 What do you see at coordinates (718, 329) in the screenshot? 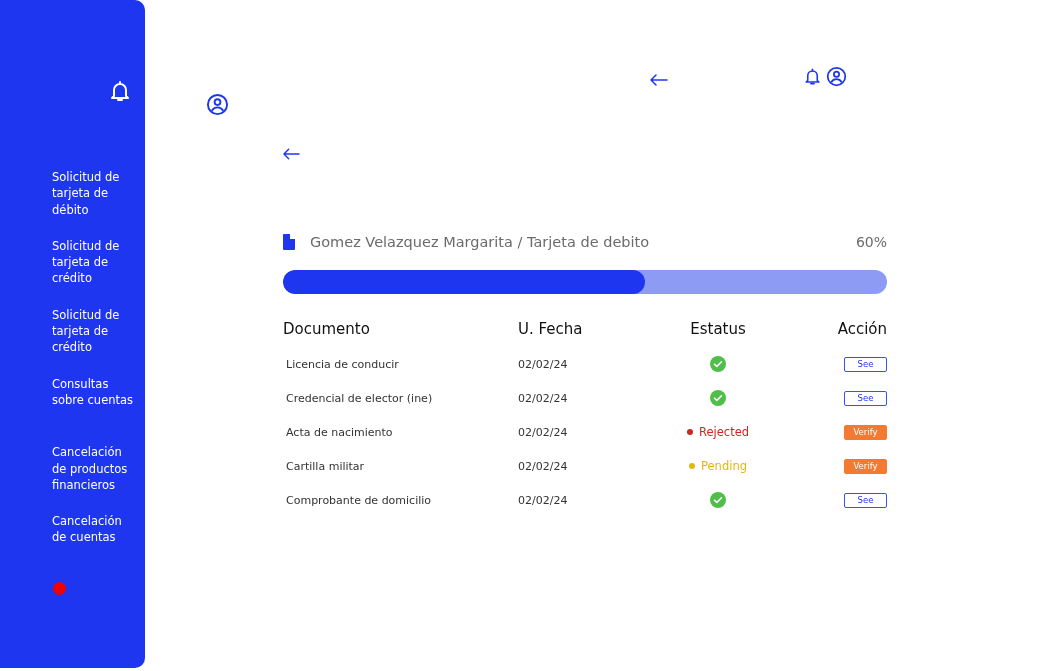
I see `column-header: Estatus` at bounding box center [718, 329].